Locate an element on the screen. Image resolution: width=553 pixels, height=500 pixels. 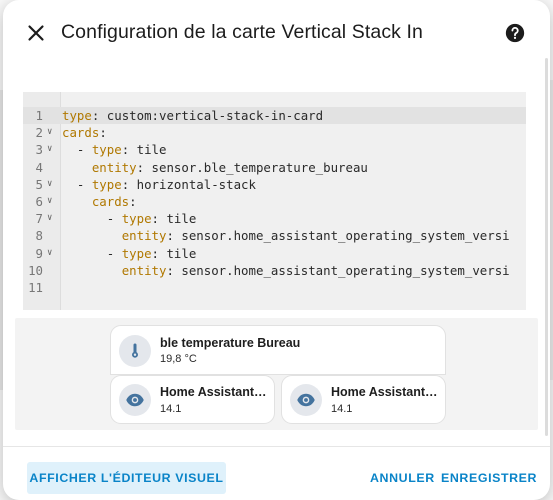
line-number: 11 is located at coordinates (35, 287).